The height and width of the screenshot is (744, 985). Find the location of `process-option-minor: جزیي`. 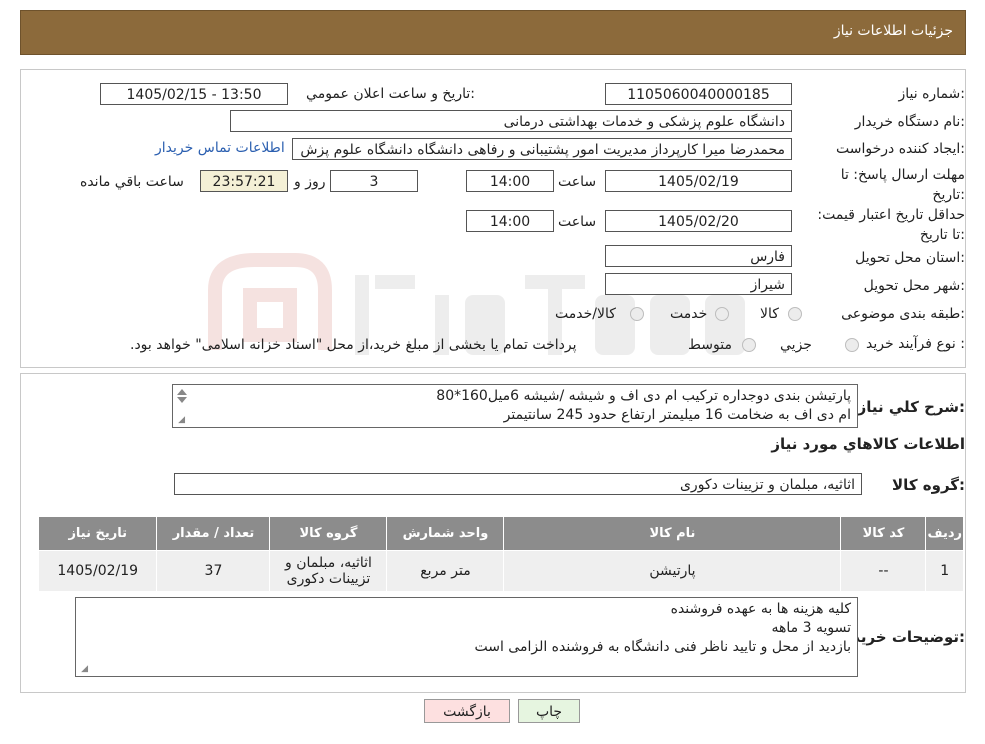

process-option-minor: جزیي is located at coordinates (796, 345).